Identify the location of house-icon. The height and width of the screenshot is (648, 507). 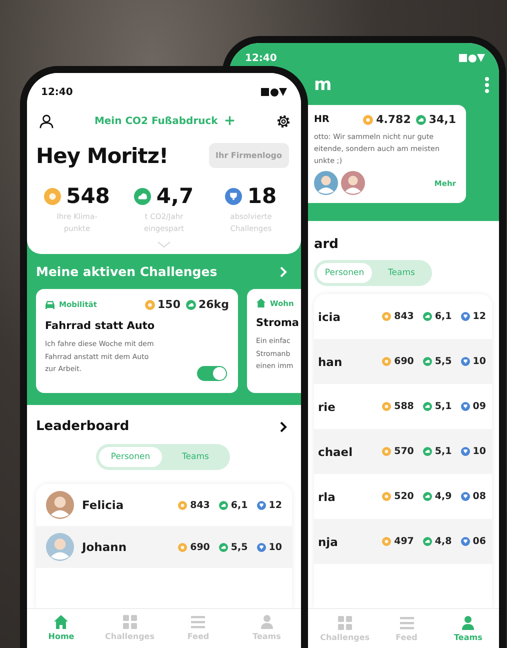
(61, 622).